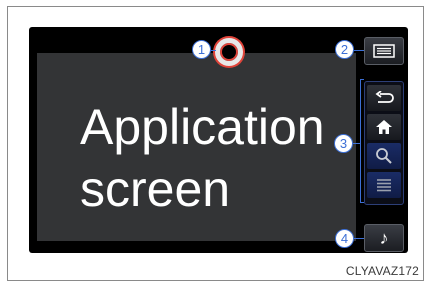 The image size is (431, 289). I want to click on home-button, so click(384, 127).